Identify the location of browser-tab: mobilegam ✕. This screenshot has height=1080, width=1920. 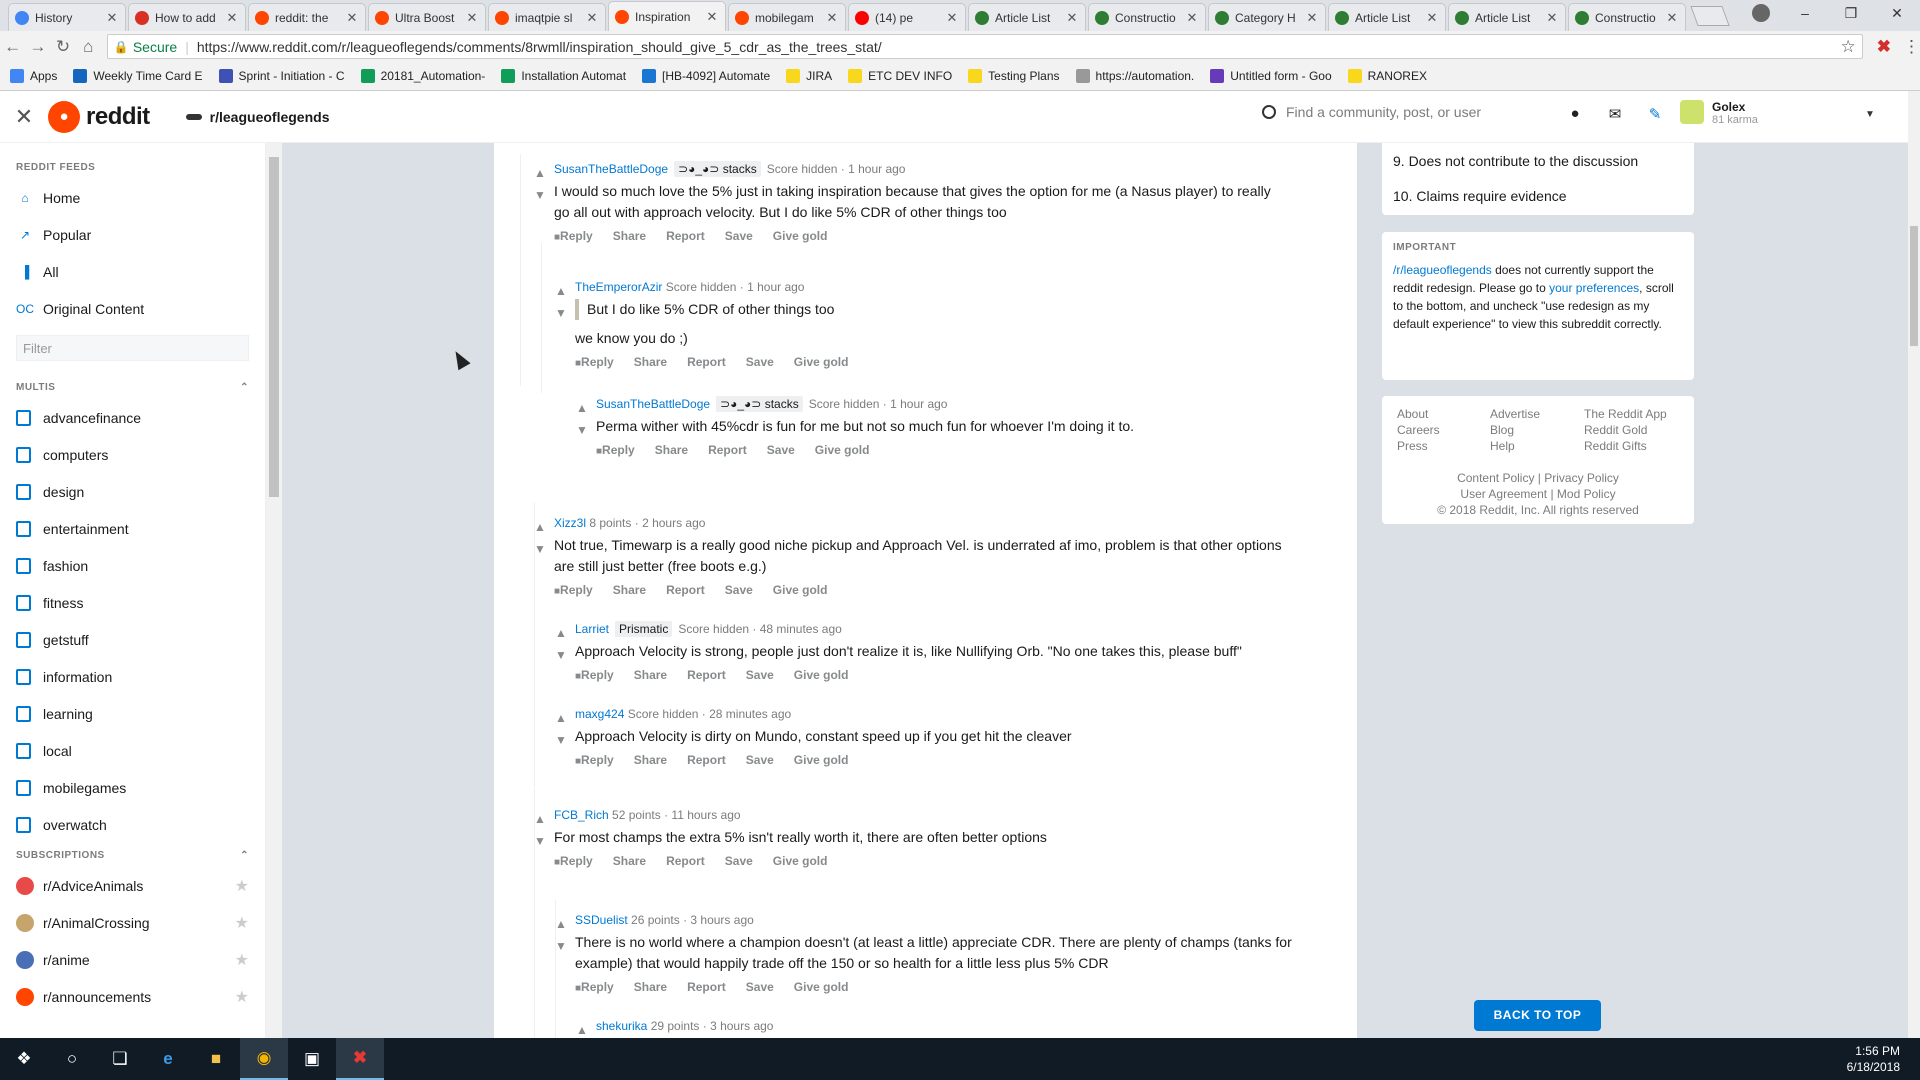
(787, 17).